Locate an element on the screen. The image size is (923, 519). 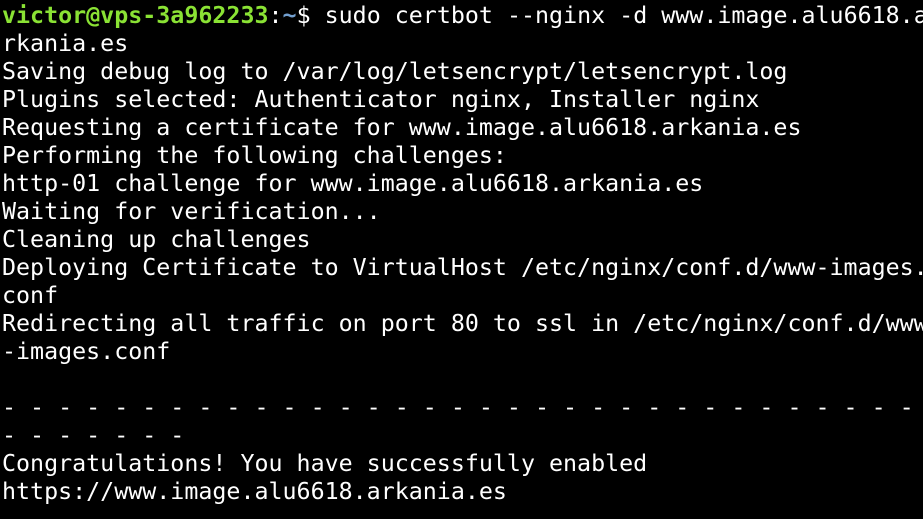
prompt-symbol: $ is located at coordinates (310, 15).